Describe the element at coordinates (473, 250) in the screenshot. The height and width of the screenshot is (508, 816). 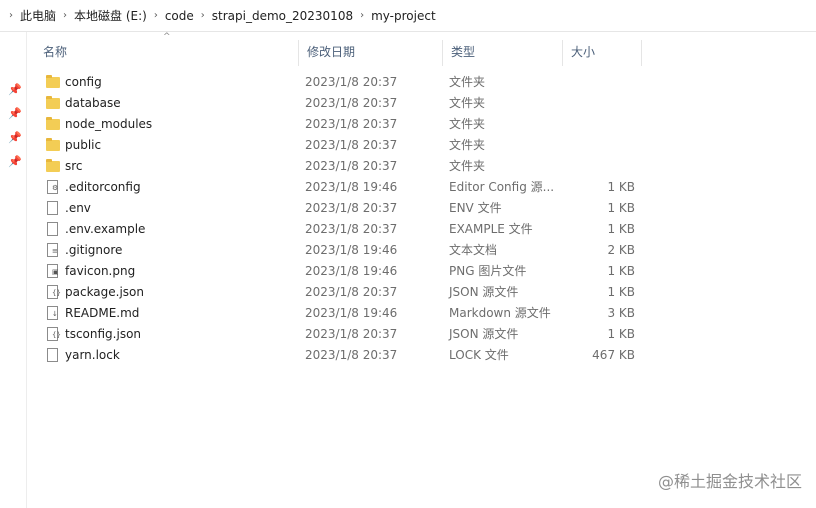
I see `file-type: 文本文档` at that location.